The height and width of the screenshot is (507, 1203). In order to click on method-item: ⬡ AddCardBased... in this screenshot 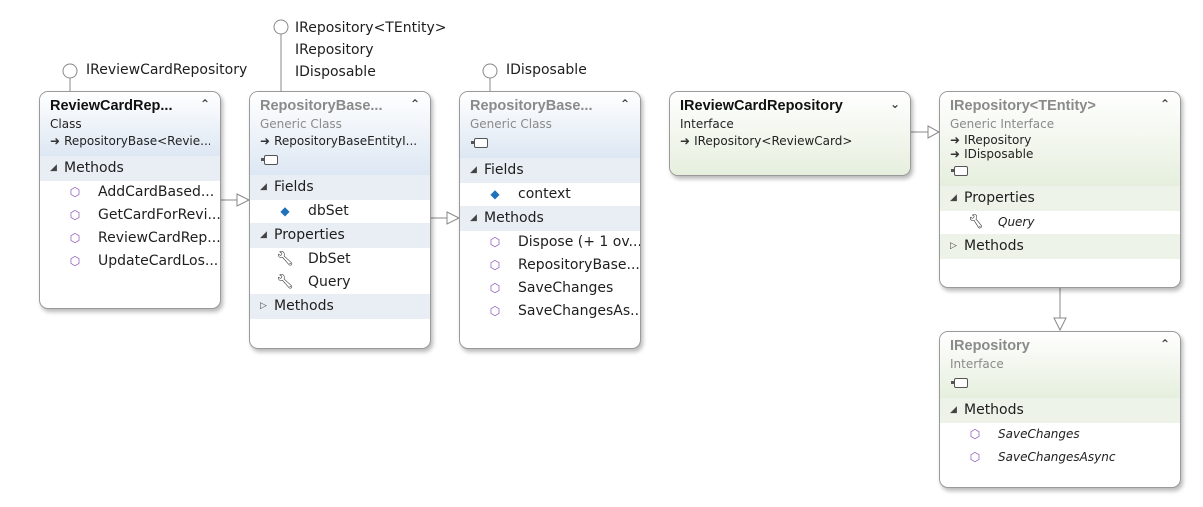, I will do `click(130, 192)`.